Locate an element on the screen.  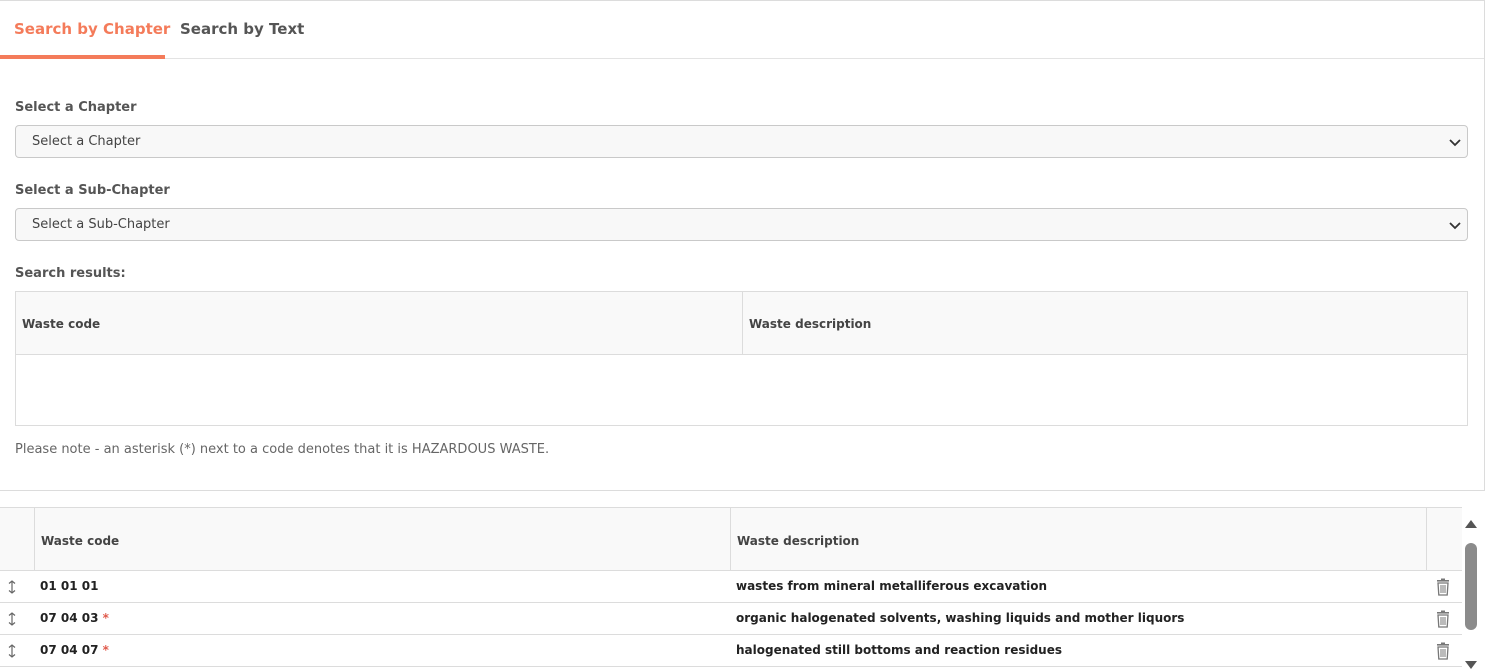
search-results-header: Waste code Waste description is located at coordinates (741, 323).